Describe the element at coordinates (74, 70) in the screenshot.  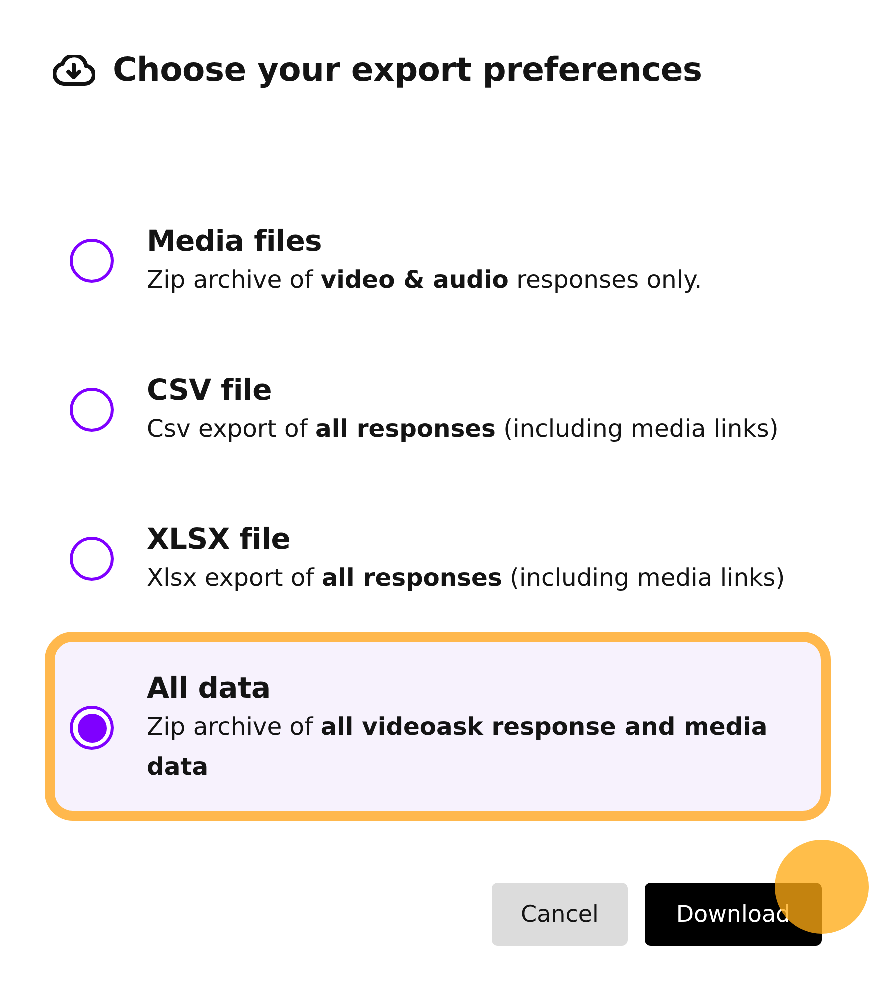
I see `cloud-download-icon` at that location.